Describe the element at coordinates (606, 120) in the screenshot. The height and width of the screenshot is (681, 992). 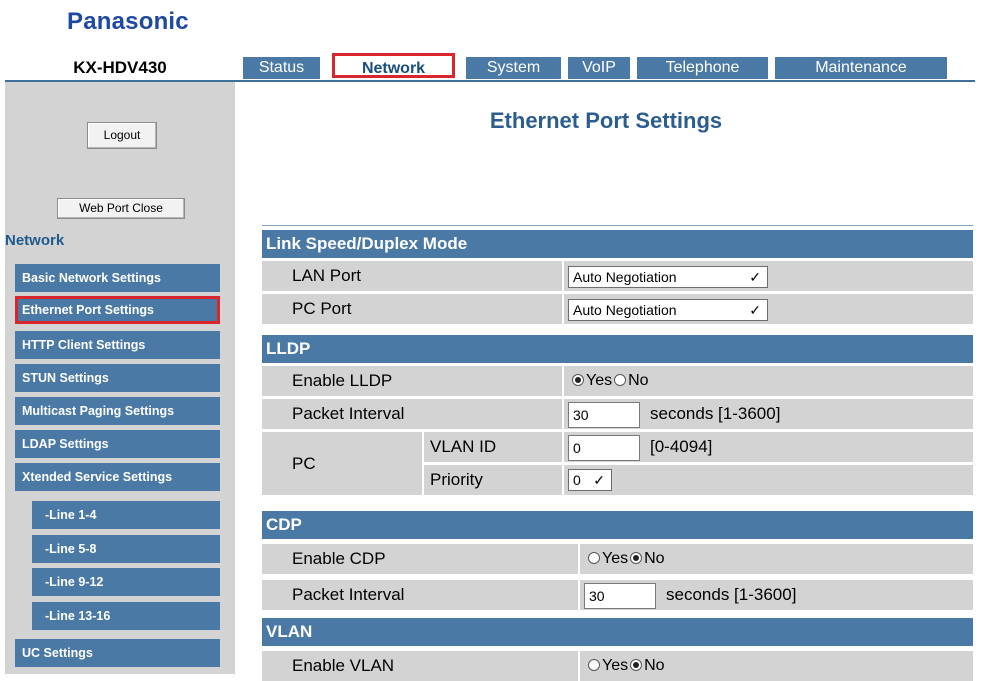
I see `page-title: Ethernet Port Settings` at that location.